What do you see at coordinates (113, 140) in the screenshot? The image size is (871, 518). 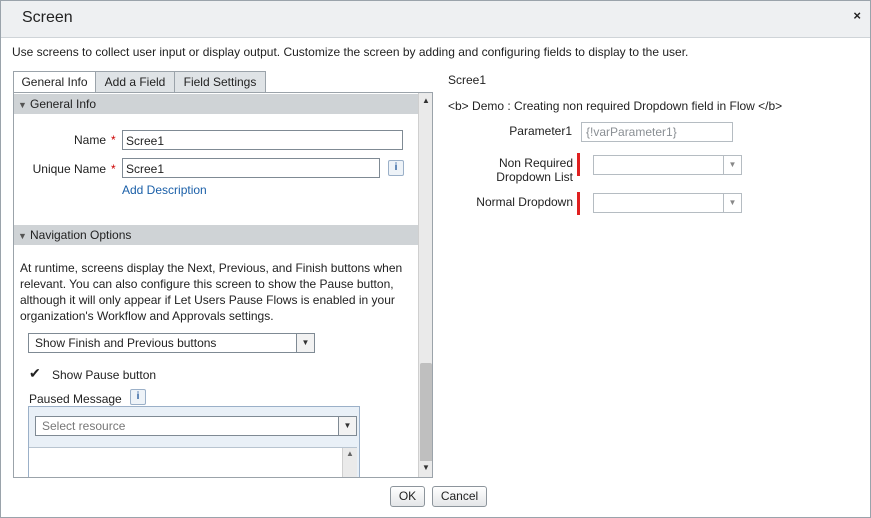 I see `name-required-mark: *` at bounding box center [113, 140].